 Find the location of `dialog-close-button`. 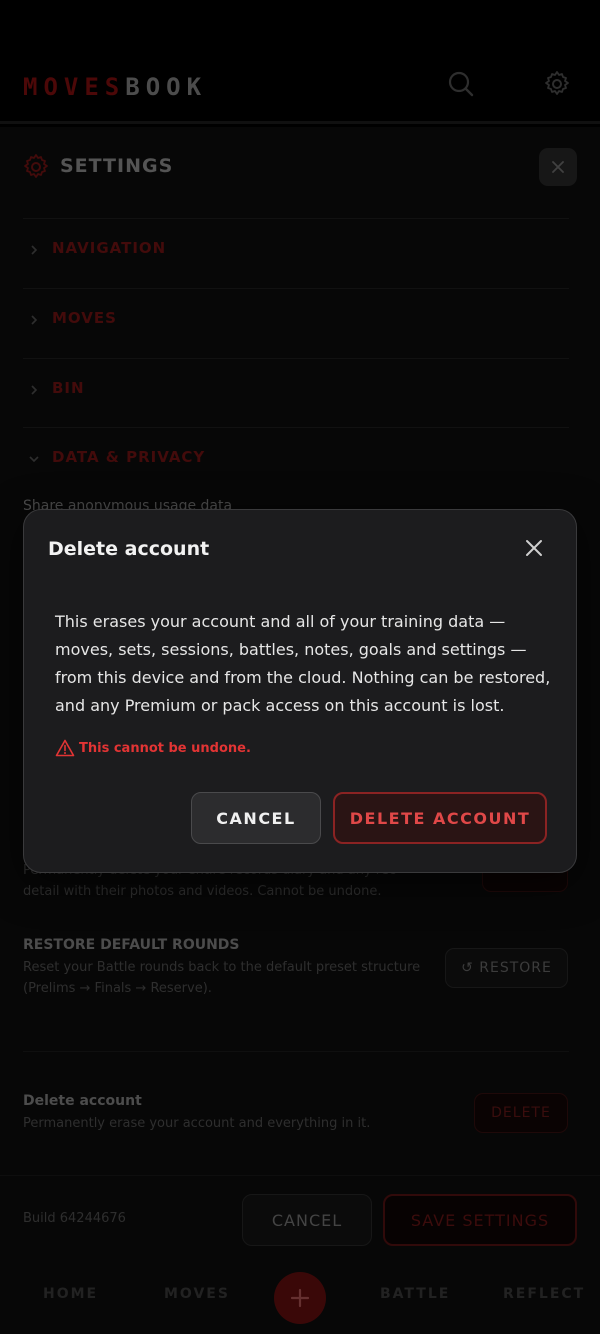

dialog-close-button is located at coordinates (534, 548).